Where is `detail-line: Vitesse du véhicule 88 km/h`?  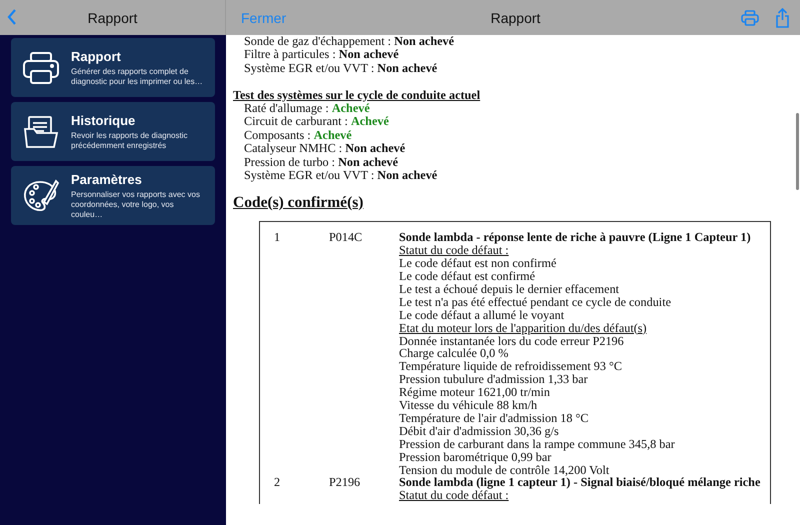
detail-line: Vitesse du véhicule 88 km/h is located at coordinates (468, 405).